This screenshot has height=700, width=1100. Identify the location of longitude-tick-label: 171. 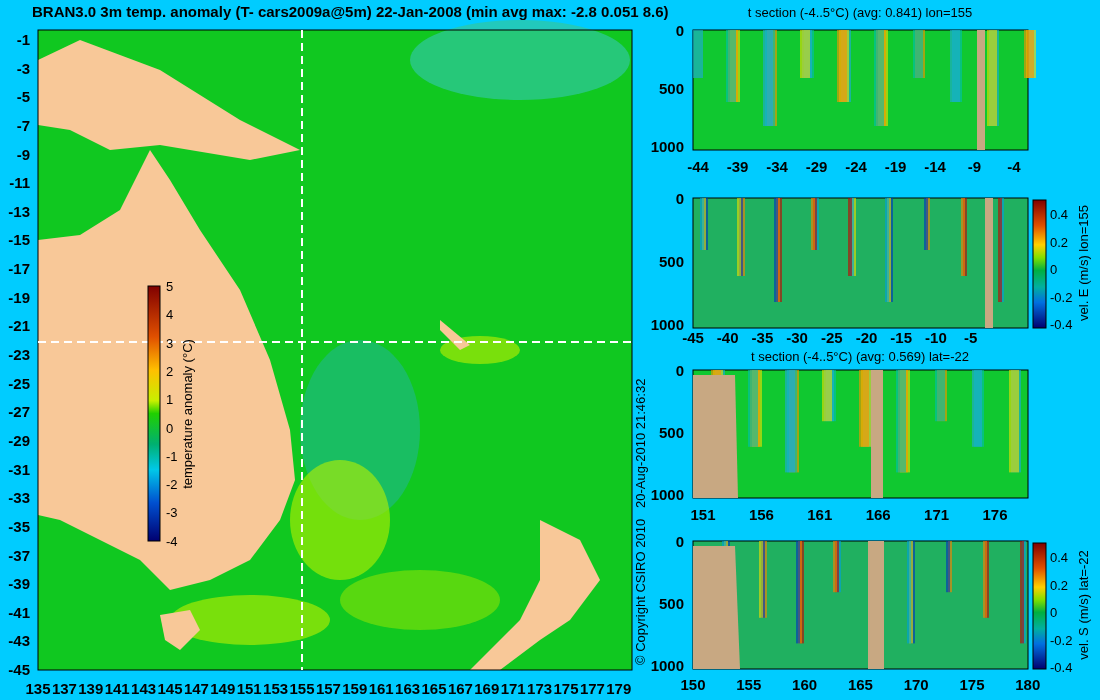
(513, 688).